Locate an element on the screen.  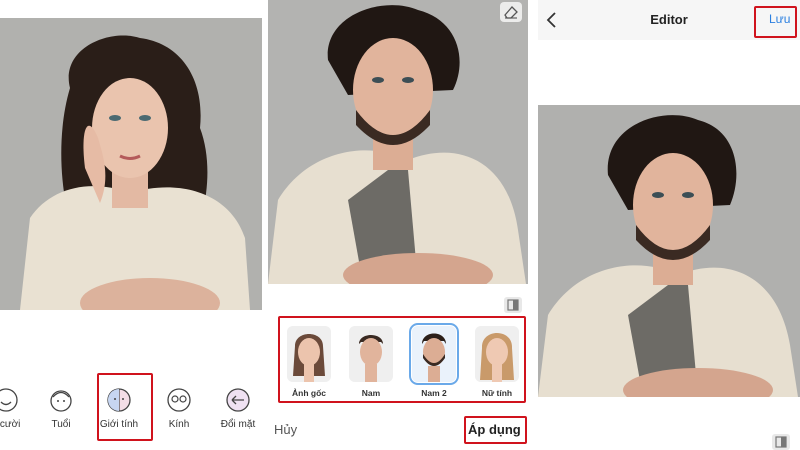
eraser-button is located at coordinates (511, 12).